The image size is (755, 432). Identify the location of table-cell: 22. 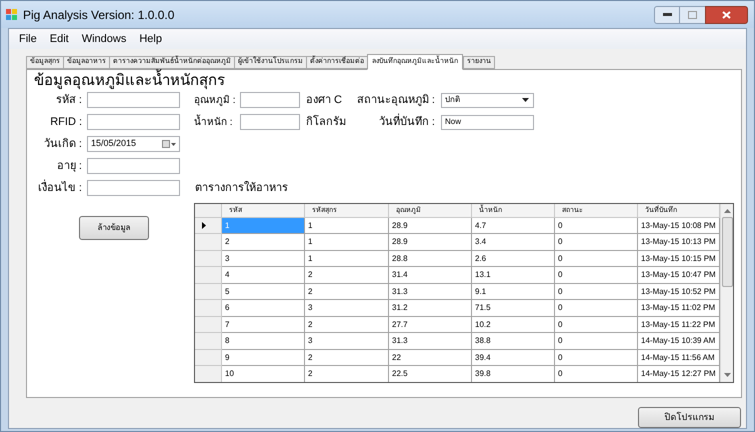
(430, 358).